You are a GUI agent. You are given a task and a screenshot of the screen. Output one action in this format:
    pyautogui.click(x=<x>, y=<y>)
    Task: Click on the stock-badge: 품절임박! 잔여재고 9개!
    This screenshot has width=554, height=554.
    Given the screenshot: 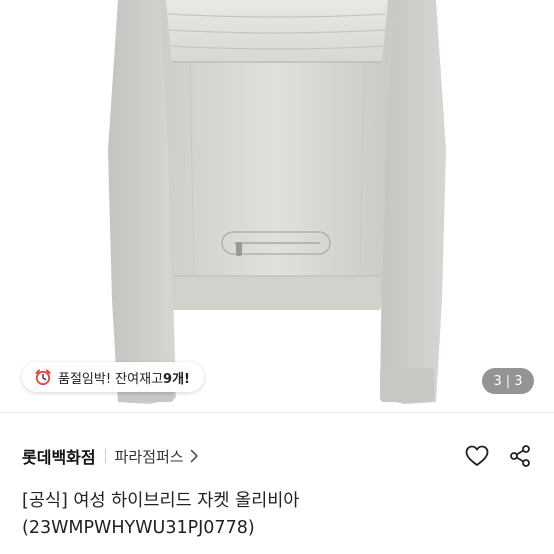 What is the action you would take?
    pyautogui.click(x=113, y=377)
    